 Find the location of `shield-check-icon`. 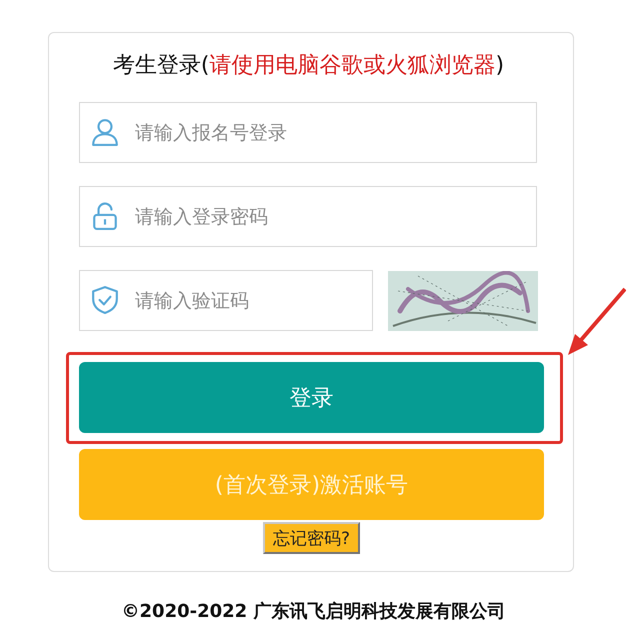

shield-check-icon is located at coordinates (105, 300).